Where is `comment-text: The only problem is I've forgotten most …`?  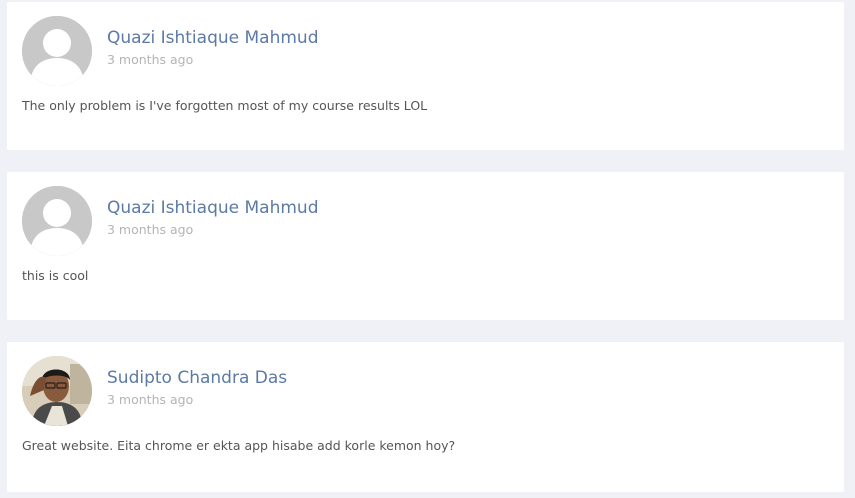 comment-text: The only problem is I've forgotten most … is located at coordinates (225, 105).